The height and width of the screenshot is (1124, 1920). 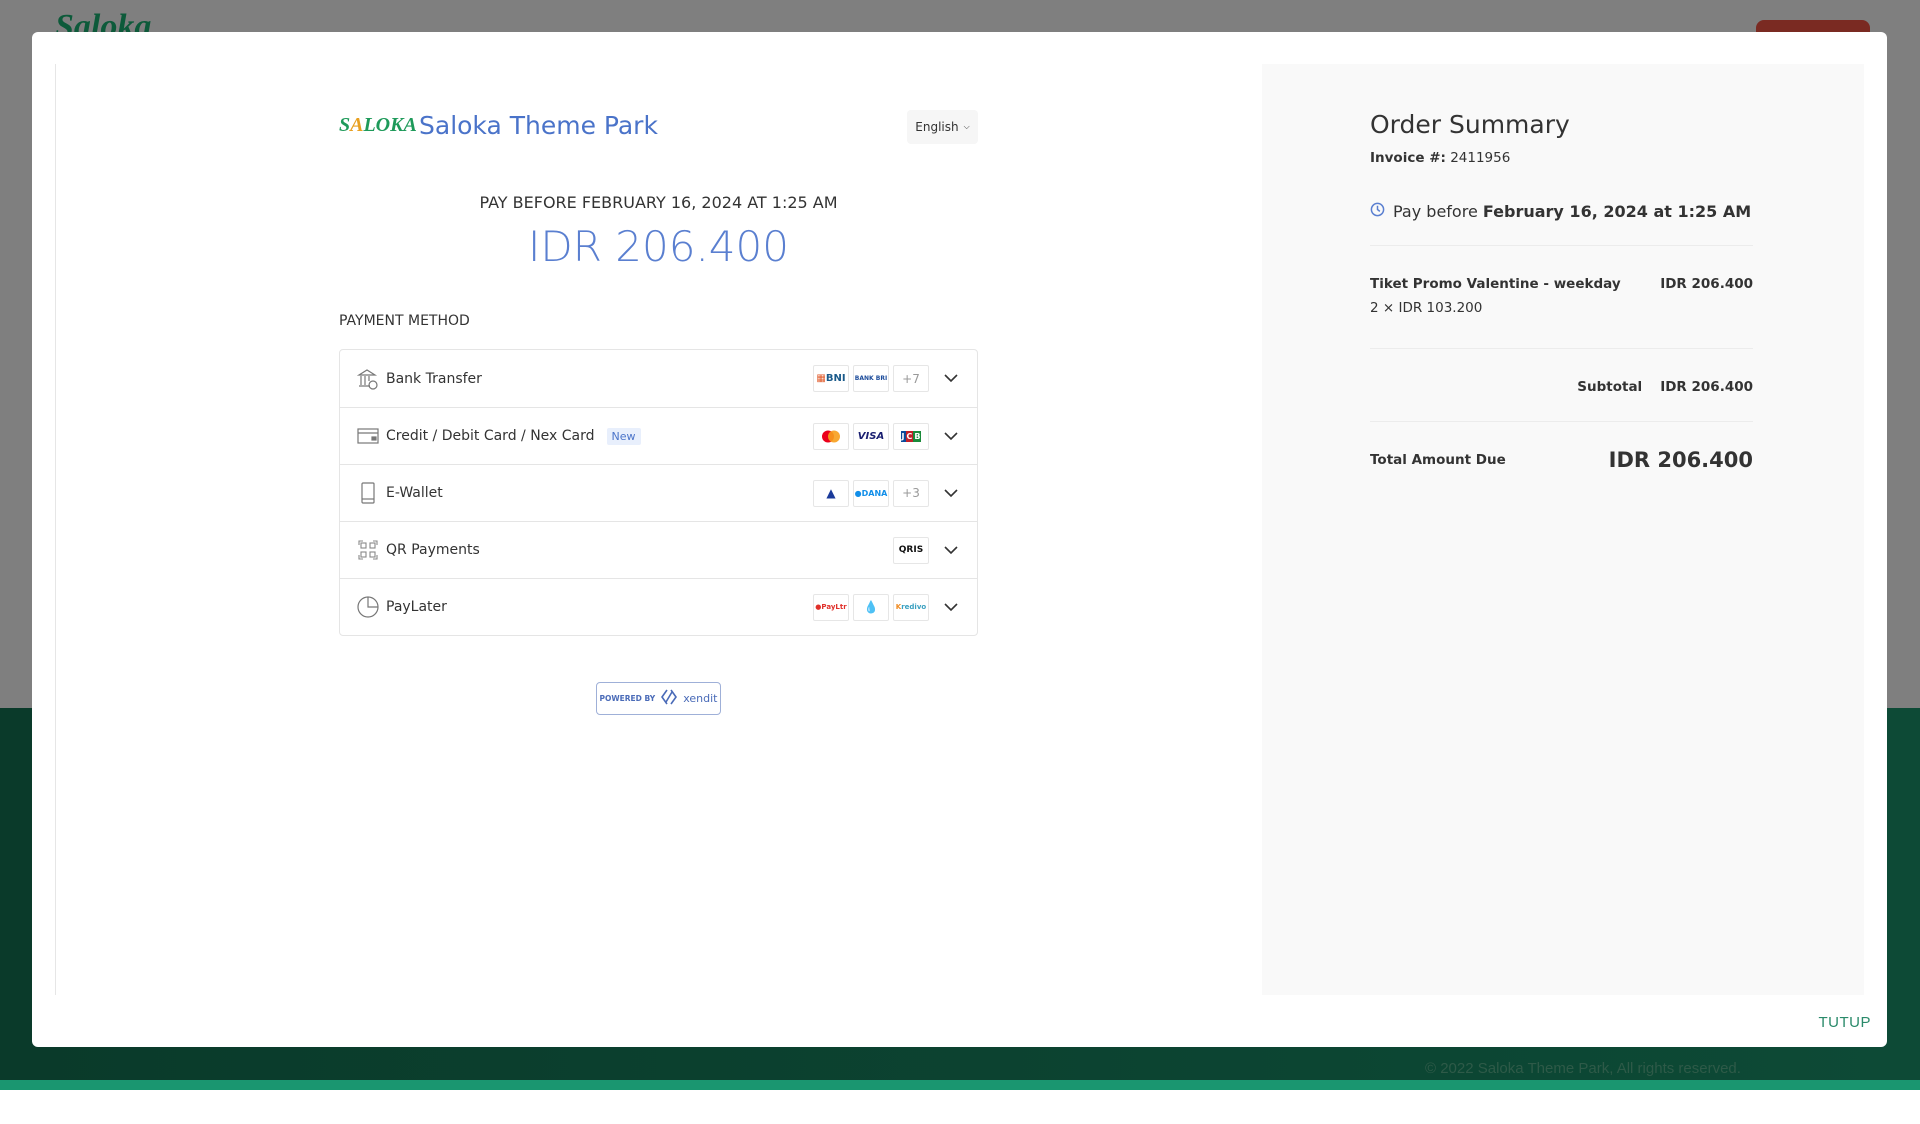 What do you see at coordinates (960, 1085) in the screenshot?
I see `footer-stripe` at bounding box center [960, 1085].